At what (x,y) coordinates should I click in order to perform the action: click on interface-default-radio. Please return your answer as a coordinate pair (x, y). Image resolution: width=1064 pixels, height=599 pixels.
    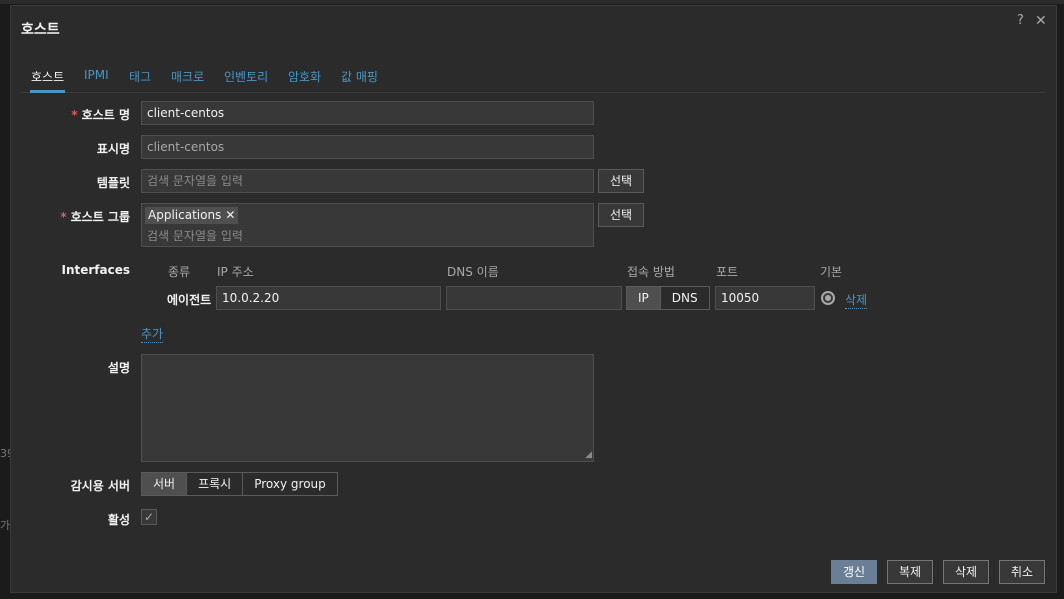
    Looking at the image, I should click on (828, 298).